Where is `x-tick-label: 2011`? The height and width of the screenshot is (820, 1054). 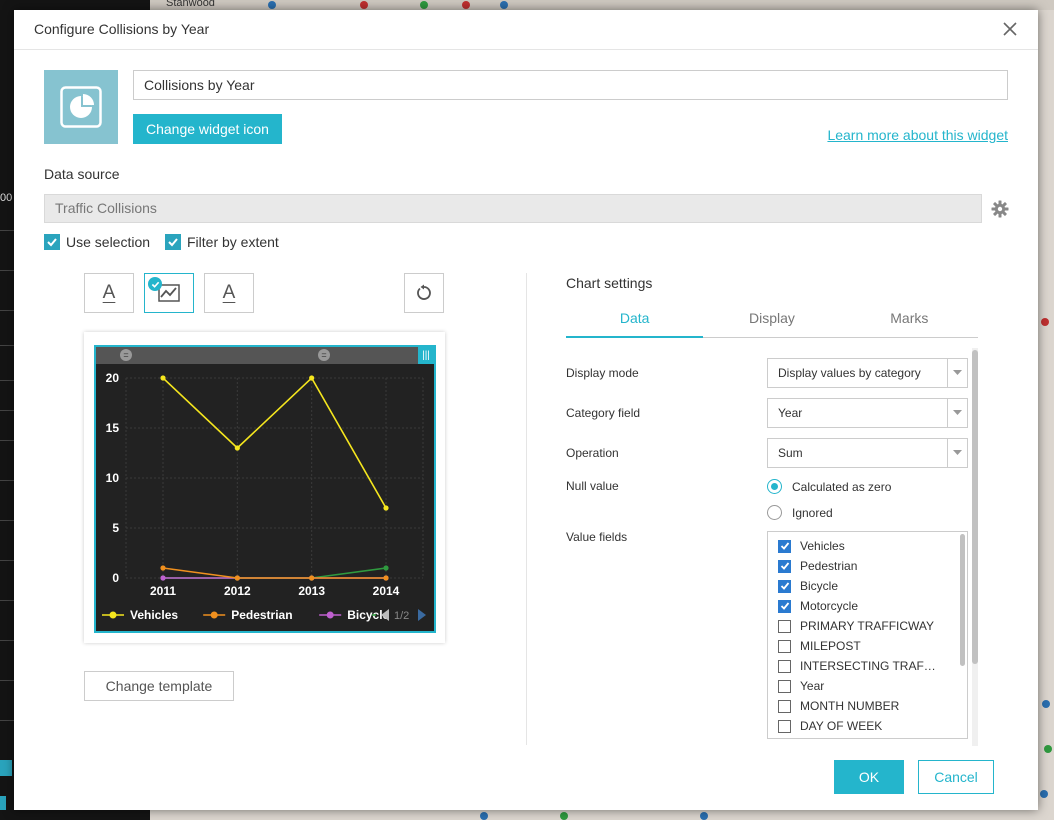 x-tick-label: 2011 is located at coordinates (163, 591).